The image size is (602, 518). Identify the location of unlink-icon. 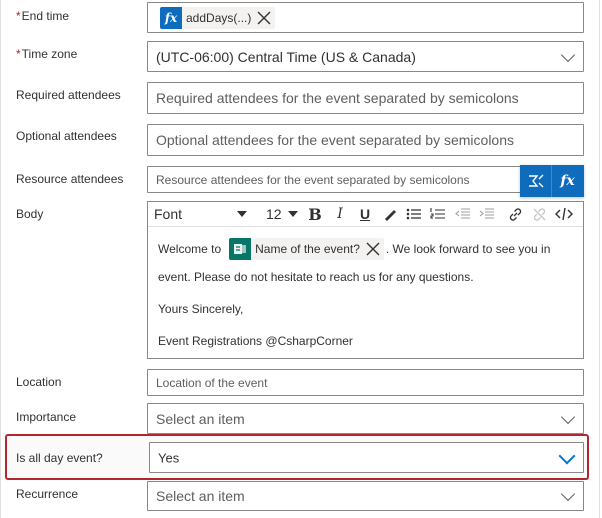
(539, 214).